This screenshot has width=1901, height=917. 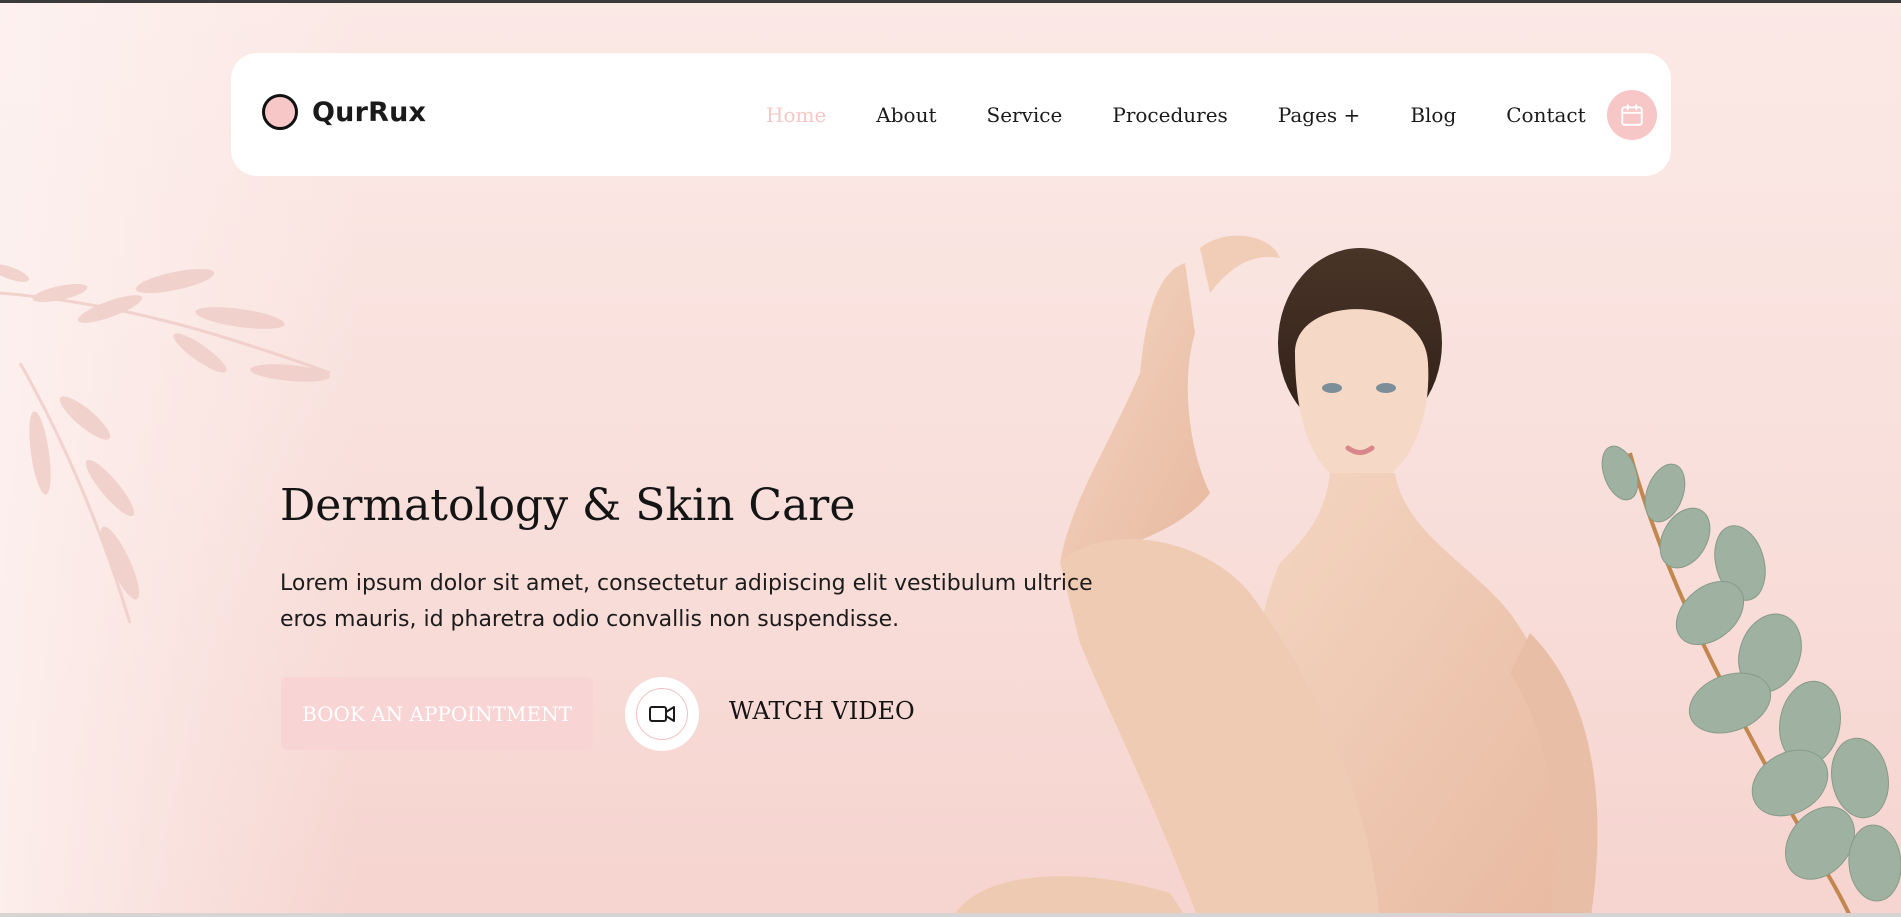 I want to click on watch-video-button, so click(x=662, y=714).